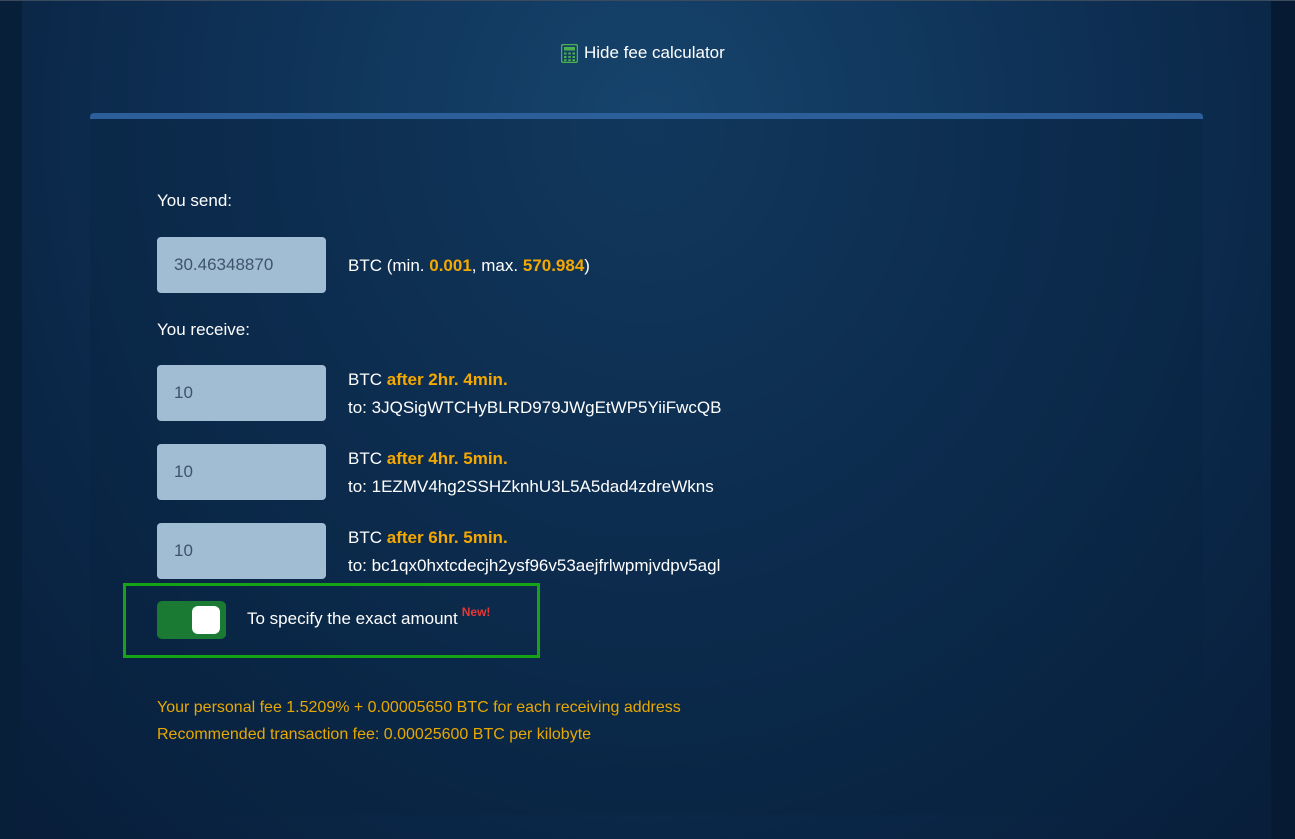  What do you see at coordinates (546, 407) in the screenshot?
I see `receive-address: 3JQSigWTCHyBLRD979JWgEtWP5YiiFwcQB` at bounding box center [546, 407].